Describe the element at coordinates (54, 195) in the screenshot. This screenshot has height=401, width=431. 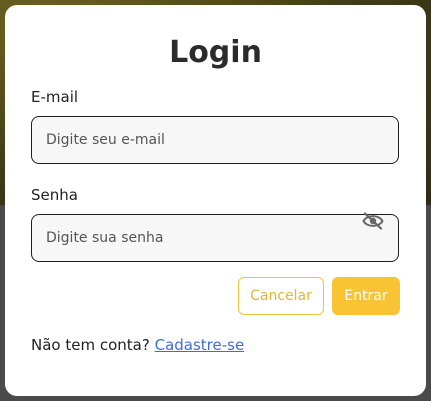
I see `password-label: Senha` at that location.